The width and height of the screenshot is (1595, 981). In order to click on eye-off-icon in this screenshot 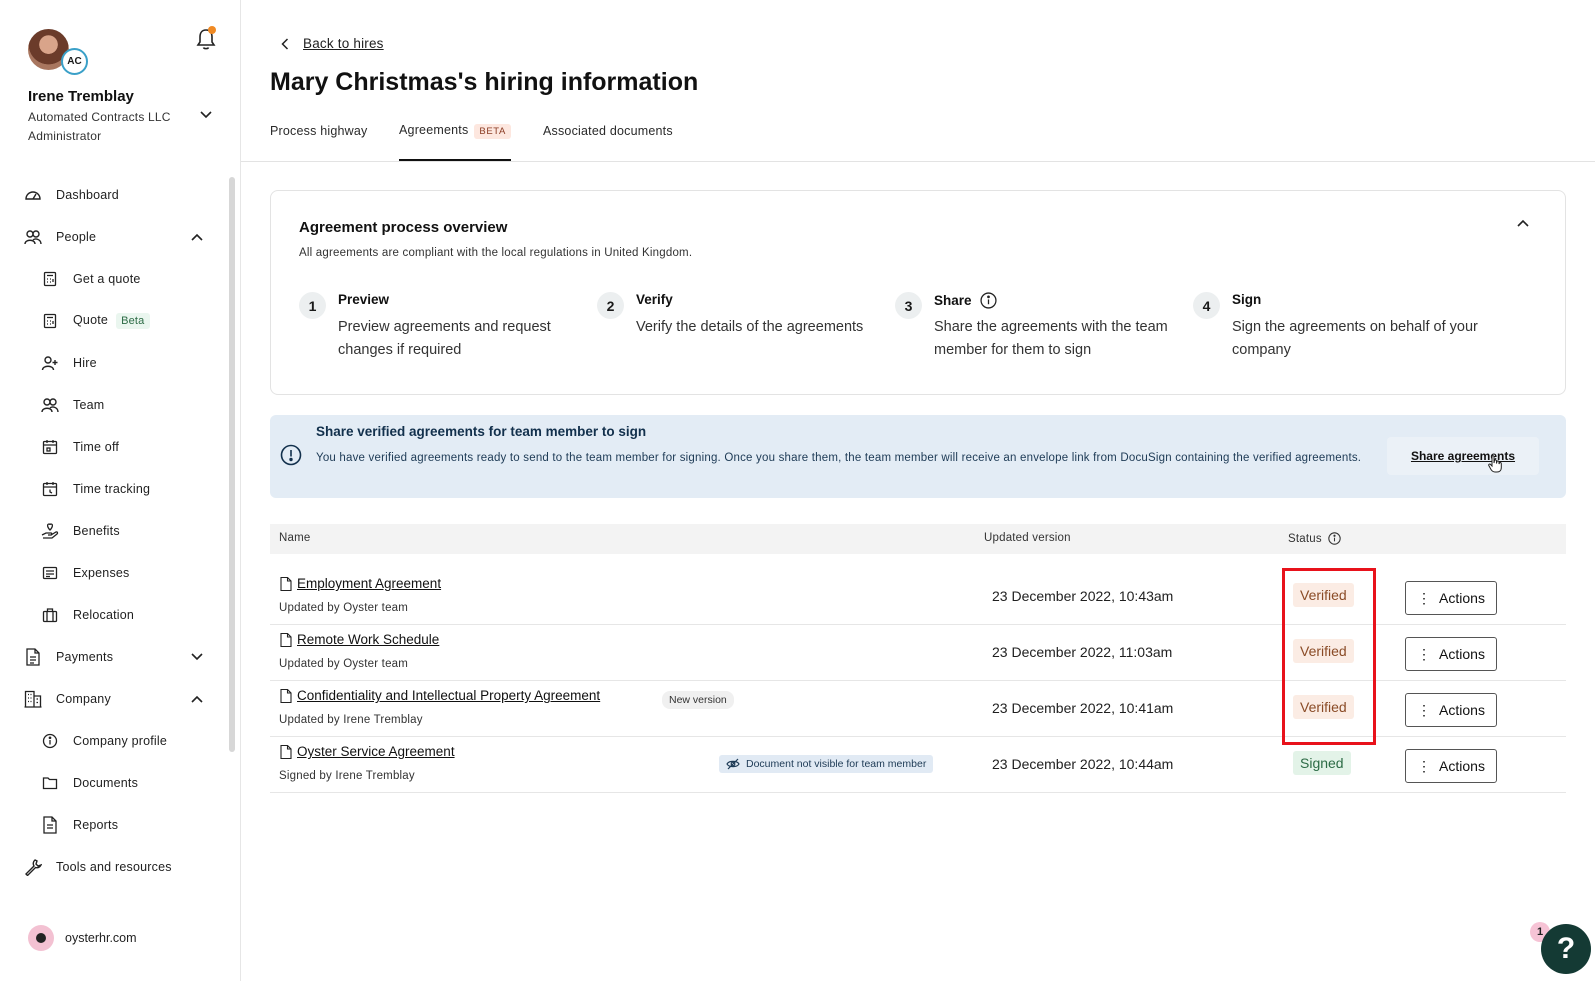, I will do `click(733, 764)`.